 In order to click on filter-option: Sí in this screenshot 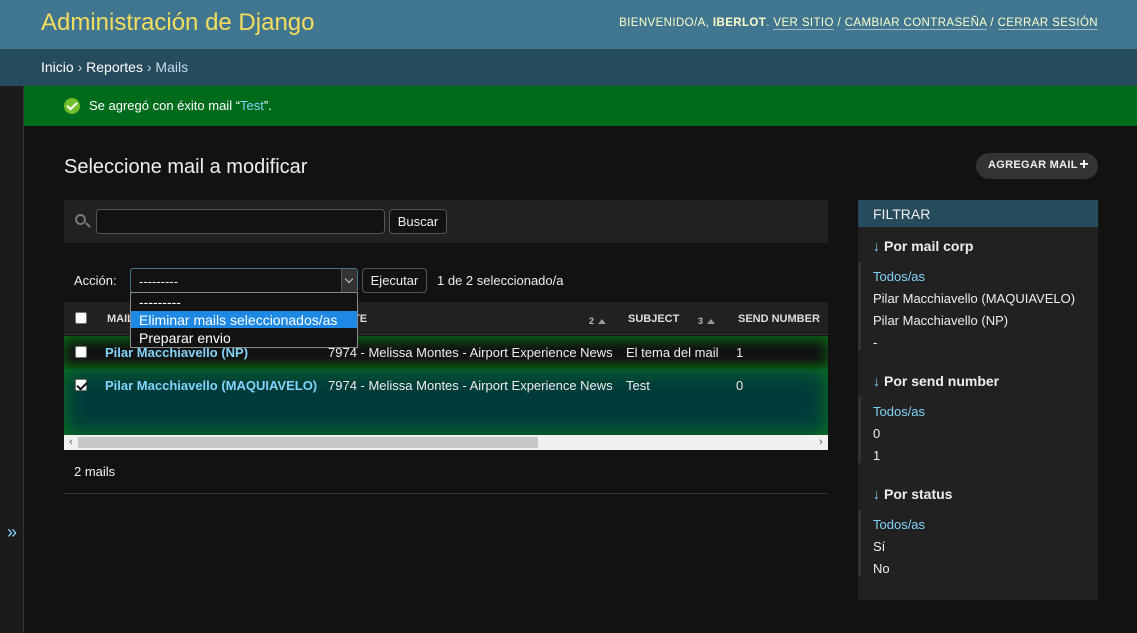, I will do `click(879, 546)`.